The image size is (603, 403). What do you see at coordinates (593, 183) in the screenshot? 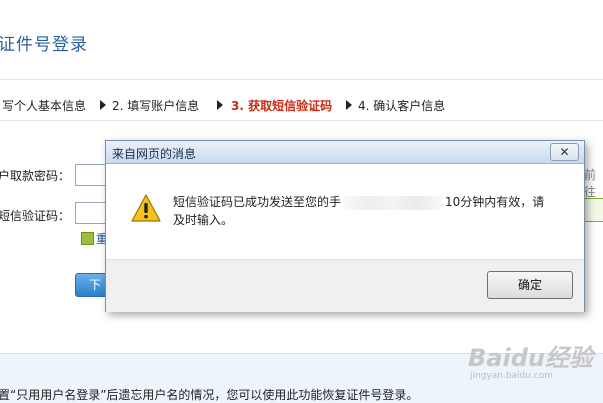
I see `go-link: 前往` at bounding box center [593, 183].